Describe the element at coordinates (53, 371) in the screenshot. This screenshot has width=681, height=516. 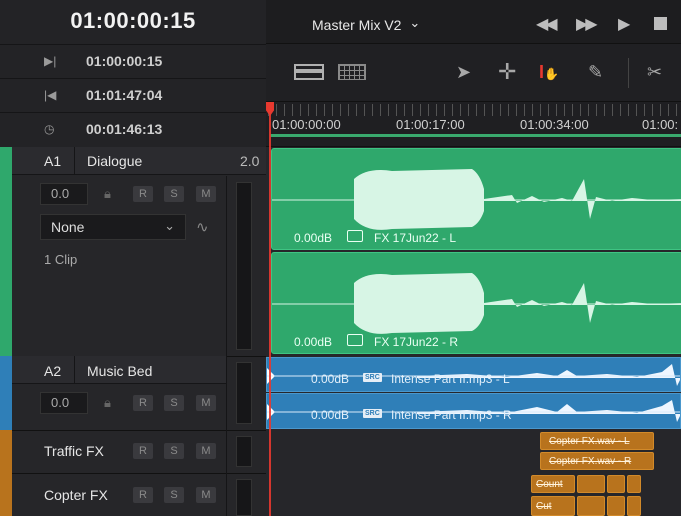
I see `track-id: A2` at that location.